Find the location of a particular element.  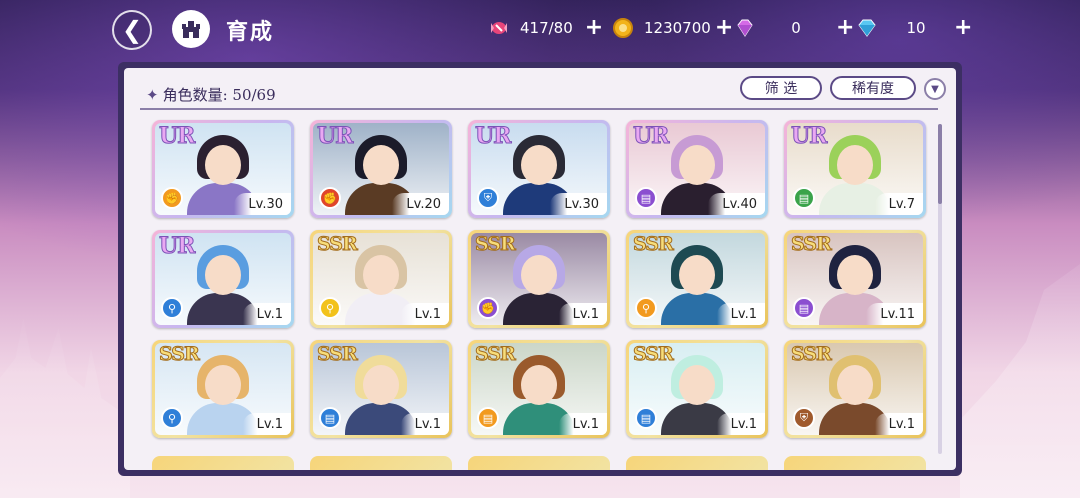

character-art: SSR ⛨ Lv.1 is located at coordinates (855, 389).